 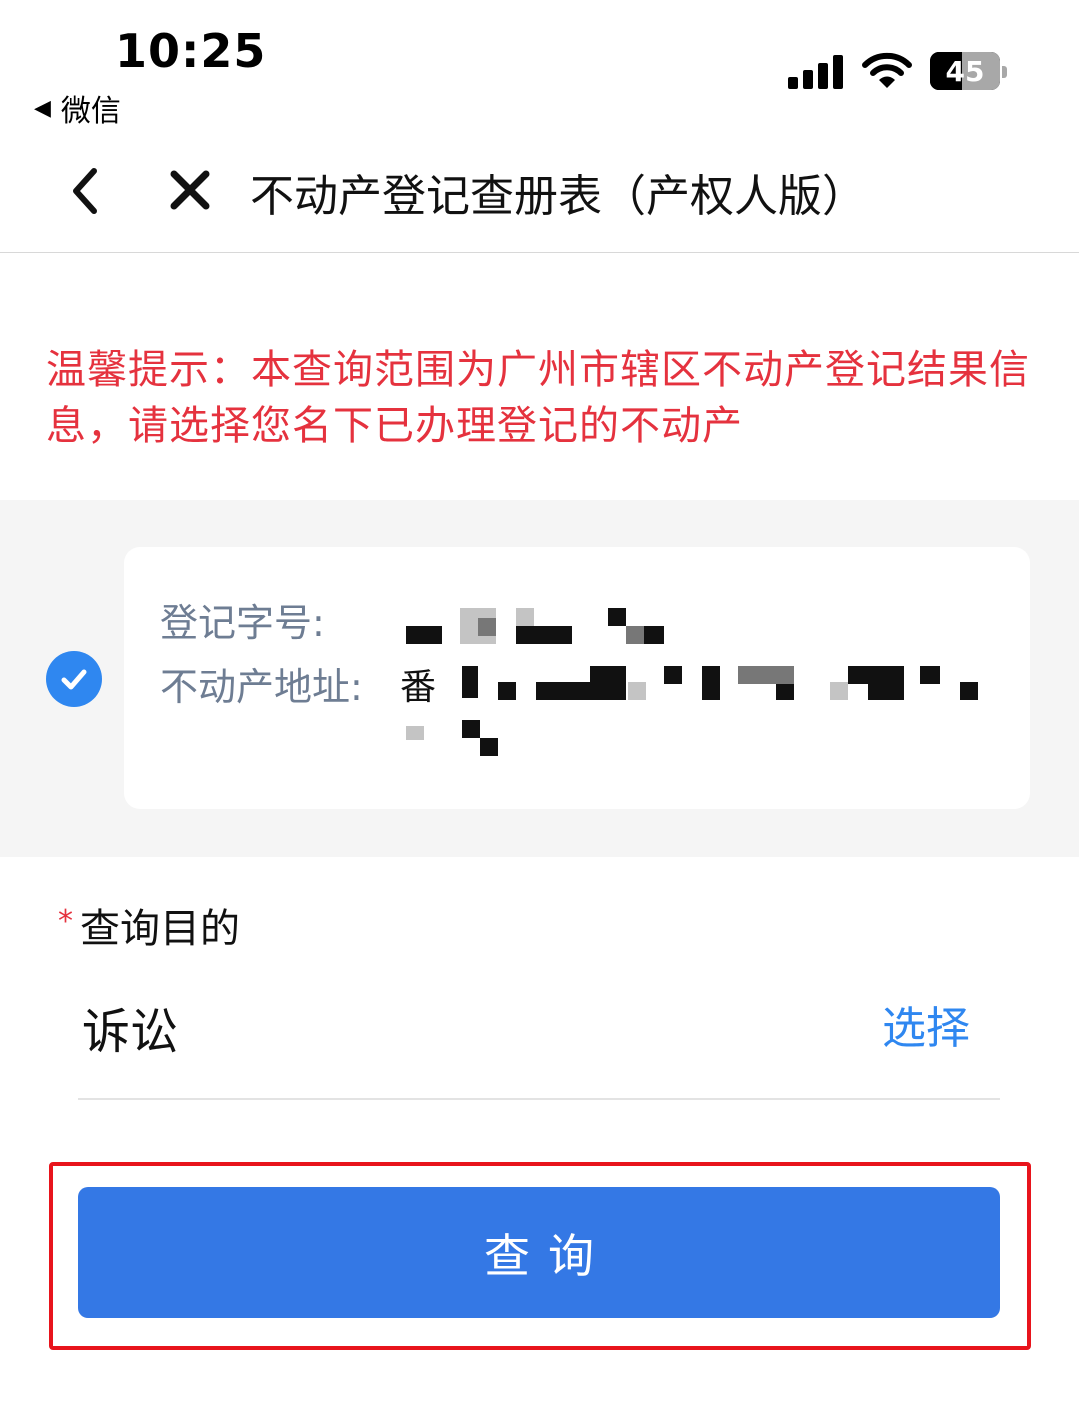 What do you see at coordinates (65, 921) in the screenshot?
I see `required-mark: *` at bounding box center [65, 921].